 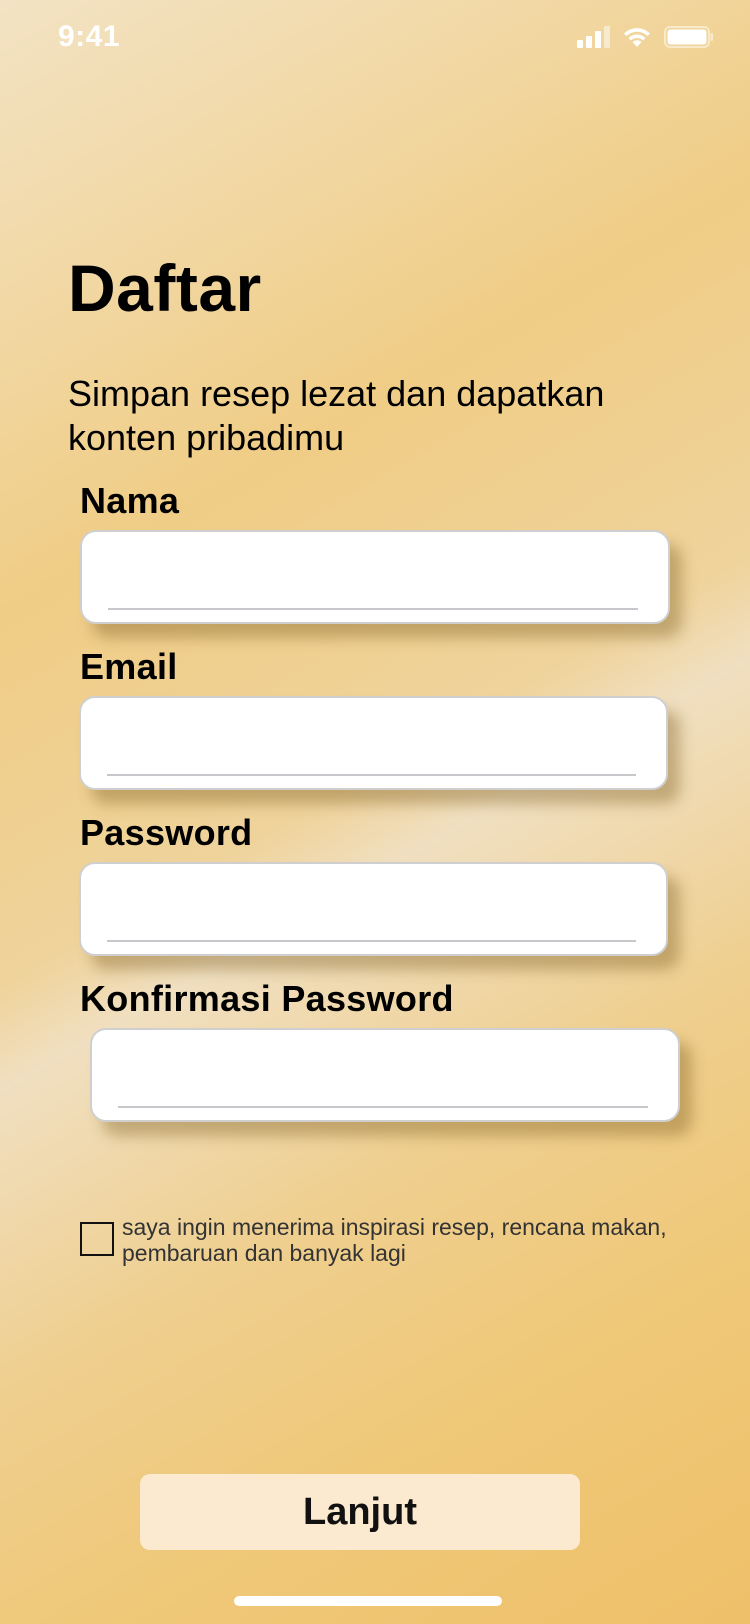 What do you see at coordinates (129, 666) in the screenshot?
I see `email-label: Email` at bounding box center [129, 666].